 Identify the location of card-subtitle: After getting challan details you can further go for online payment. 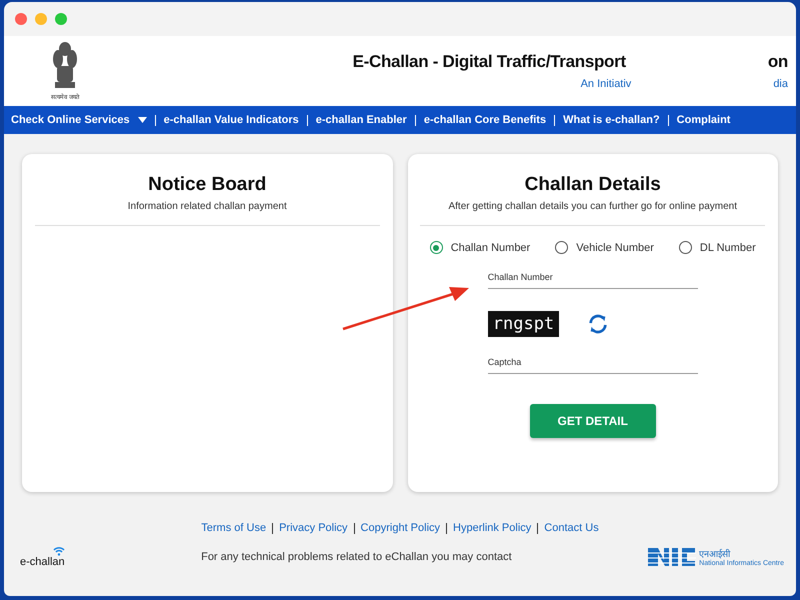
(592, 206).